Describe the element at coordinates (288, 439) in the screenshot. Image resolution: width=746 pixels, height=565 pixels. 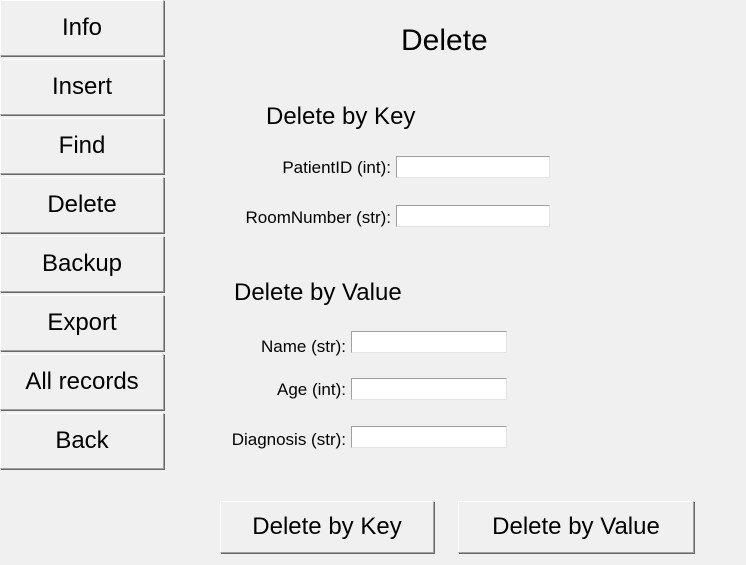
I see `diagnosis-label: Diagnosis (str):` at that location.